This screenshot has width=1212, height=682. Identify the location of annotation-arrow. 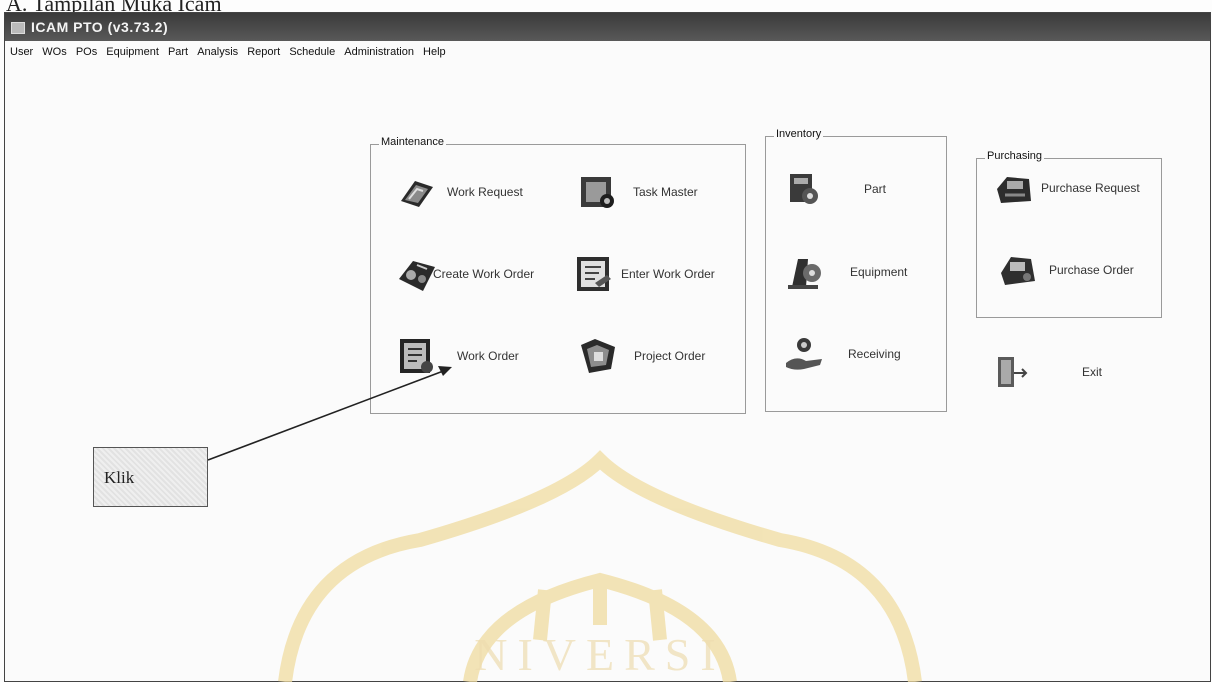
(329, 413).